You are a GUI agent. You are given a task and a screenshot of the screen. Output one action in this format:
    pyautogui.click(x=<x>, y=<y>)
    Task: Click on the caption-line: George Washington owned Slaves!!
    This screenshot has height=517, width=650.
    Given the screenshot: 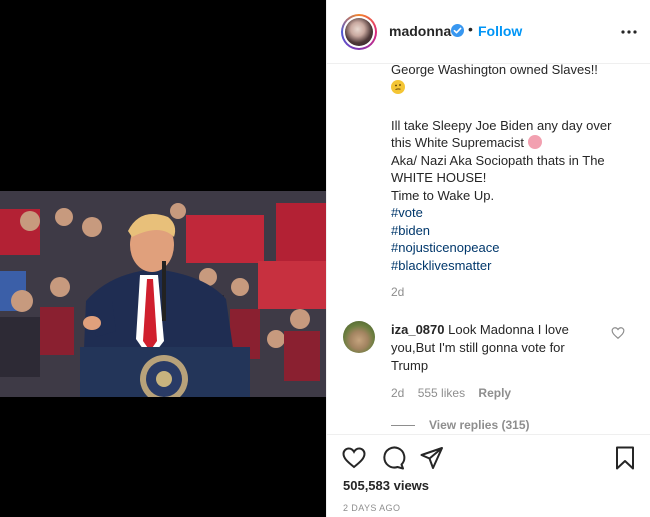 What is the action you would take?
    pyautogui.click(x=494, y=70)
    